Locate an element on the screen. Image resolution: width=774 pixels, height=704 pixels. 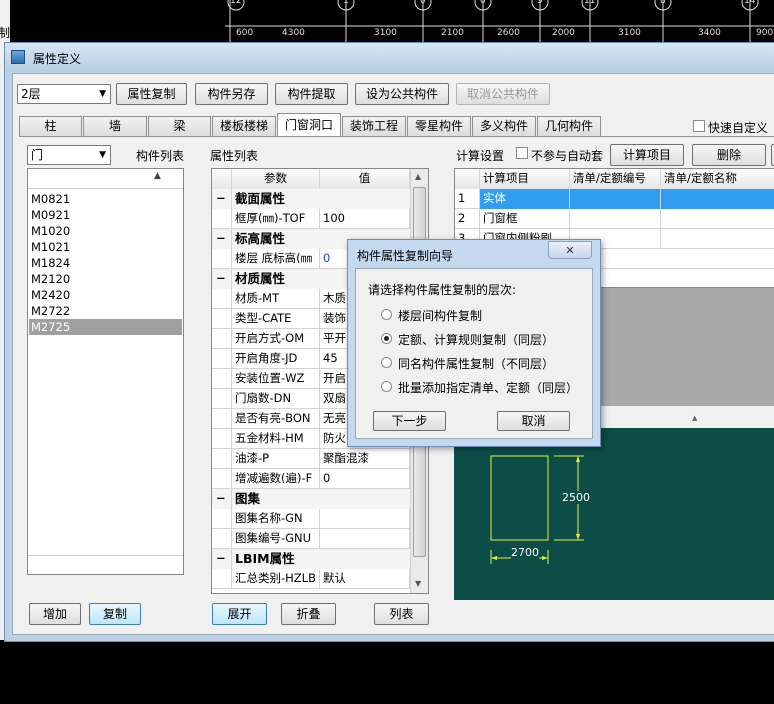
chevron-down-icon: ▼ is located at coordinates (102, 155).